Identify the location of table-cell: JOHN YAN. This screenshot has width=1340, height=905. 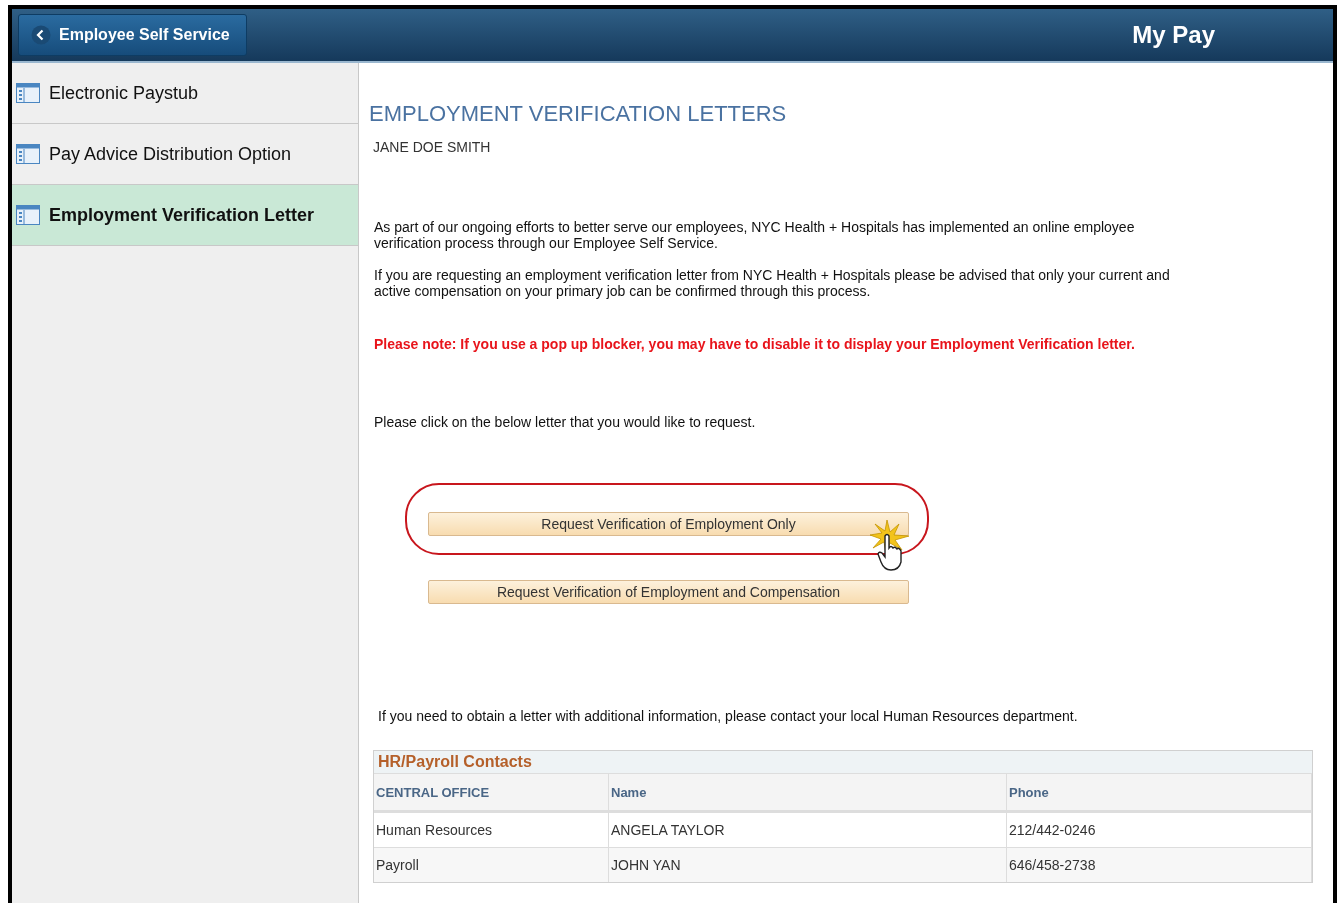
(808, 865).